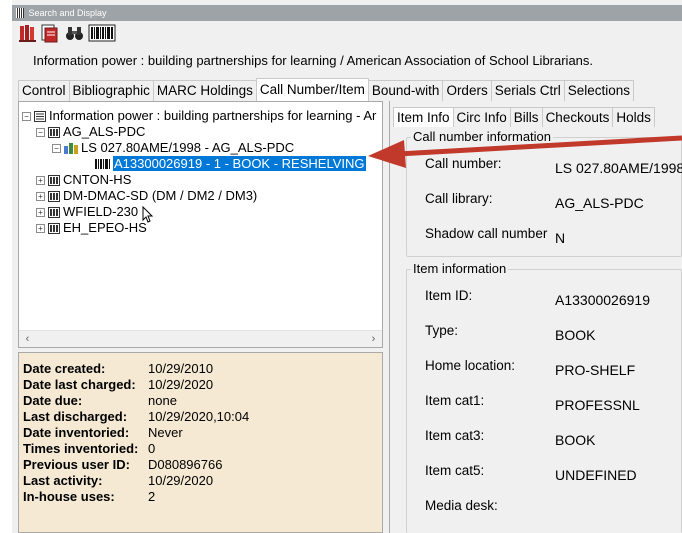 The height and width of the screenshot is (533, 682). I want to click on app-icon, so click(20, 13).